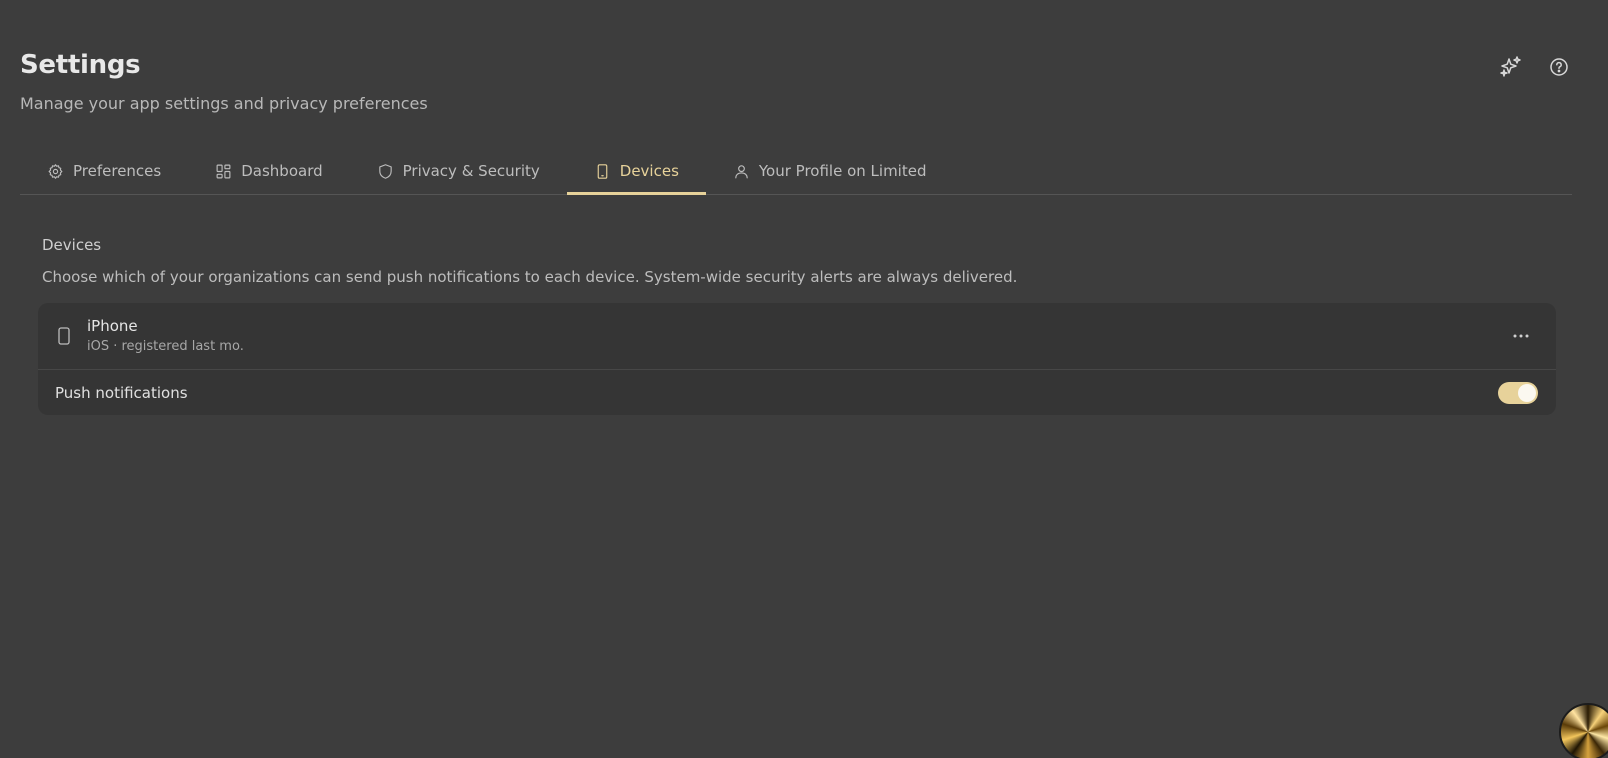  Describe the element at coordinates (1535, 67) in the screenshot. I see `header-actions` at that location.